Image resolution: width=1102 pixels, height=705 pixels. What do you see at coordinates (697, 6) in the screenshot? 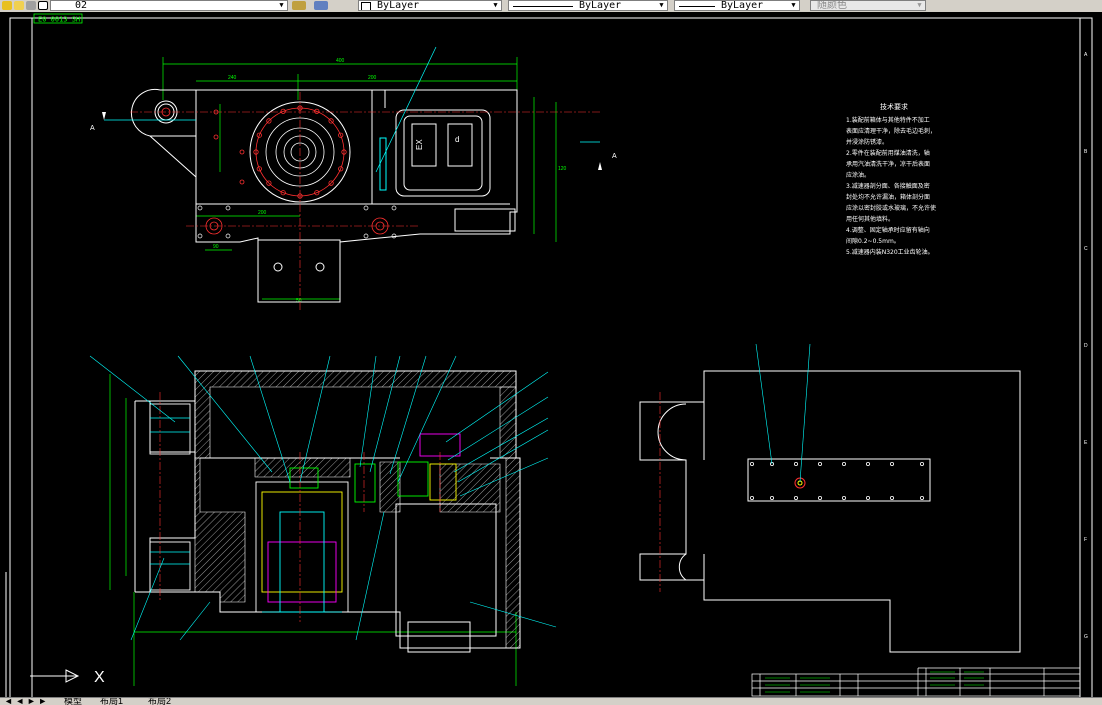
I see `lineweight-preview` at bounding box center [697, 6].